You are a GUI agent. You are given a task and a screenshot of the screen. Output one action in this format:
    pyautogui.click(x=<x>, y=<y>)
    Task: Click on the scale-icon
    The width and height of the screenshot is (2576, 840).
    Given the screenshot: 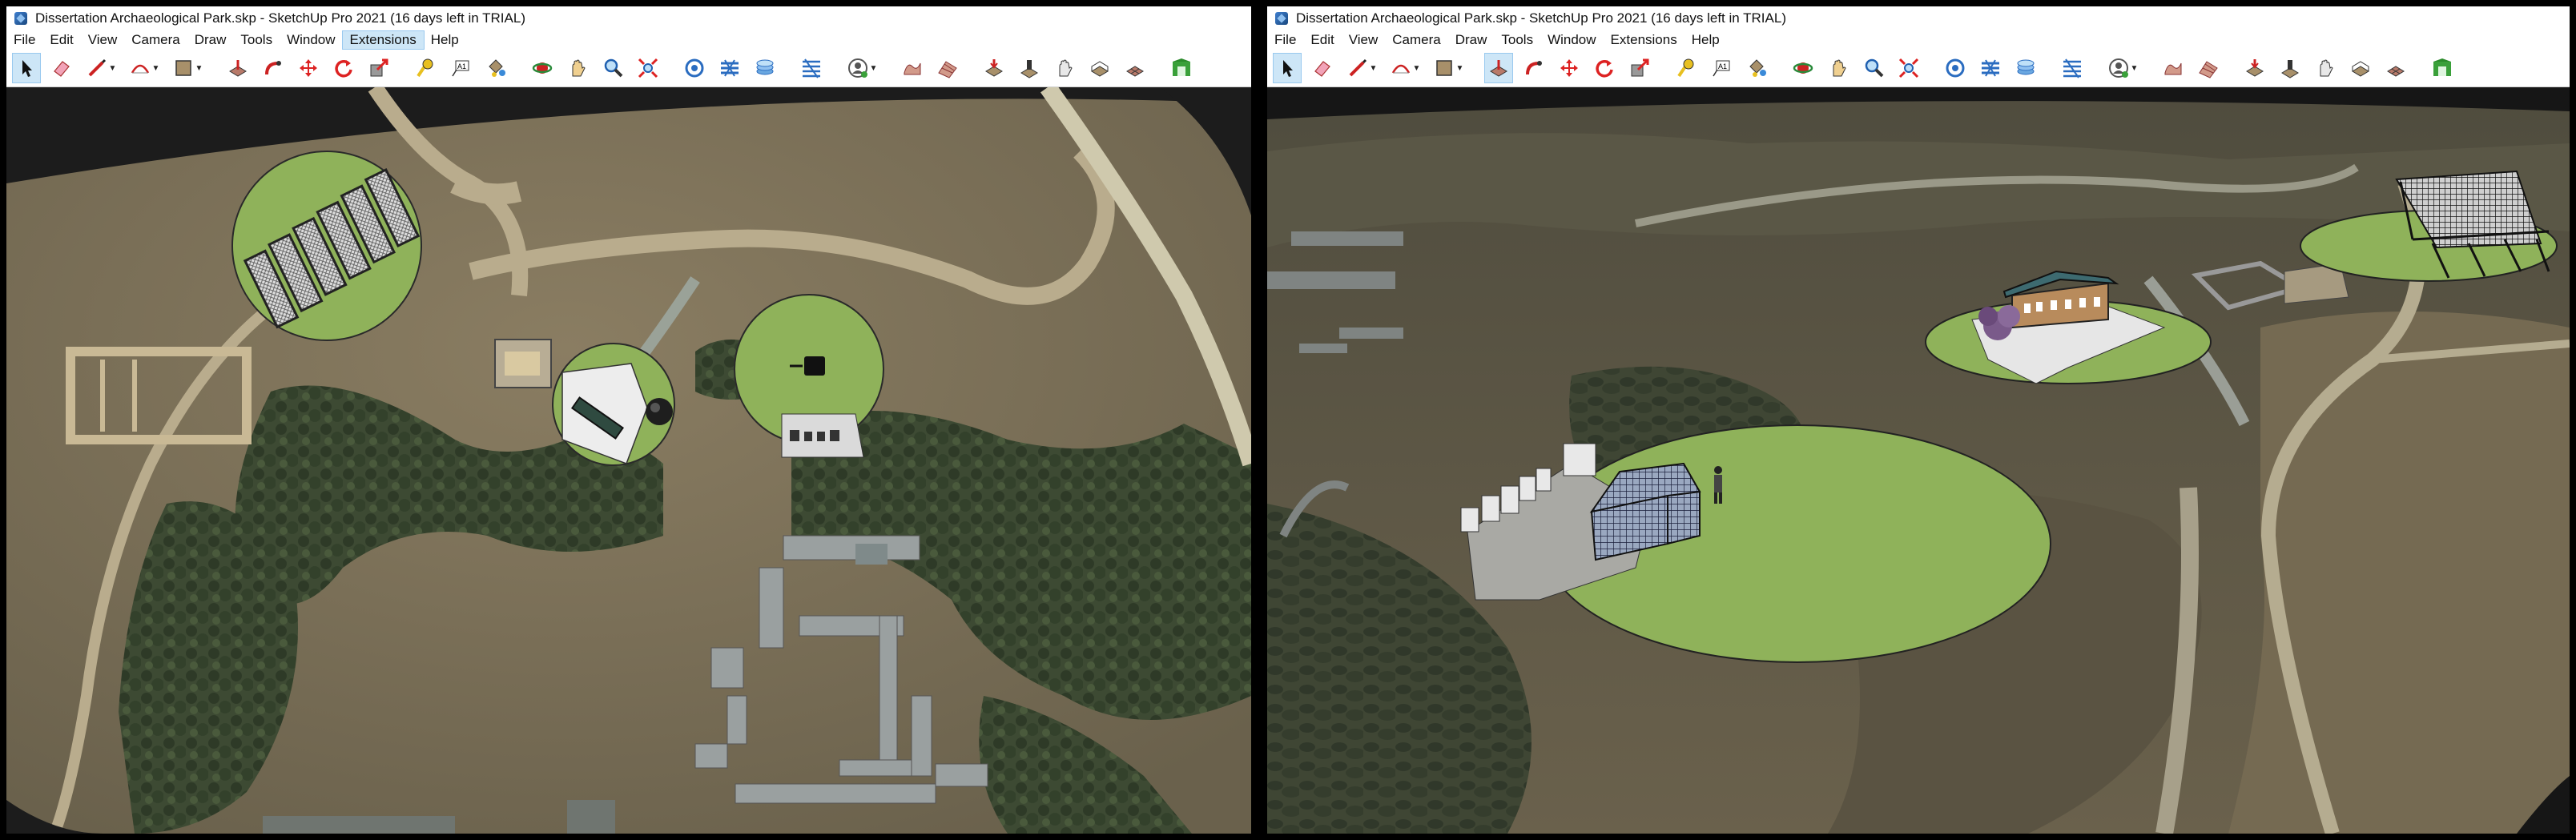 What is the action you would take?
    pyautogui.click(x=379, y=67)
    